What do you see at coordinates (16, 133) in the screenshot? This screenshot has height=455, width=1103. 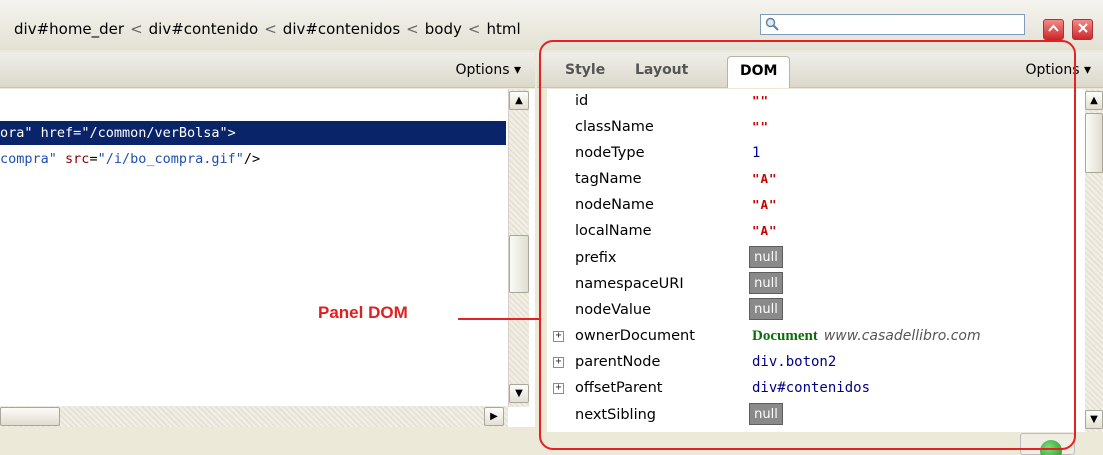 I see `code-fragment: ora"` at bounding box center [16, 133].